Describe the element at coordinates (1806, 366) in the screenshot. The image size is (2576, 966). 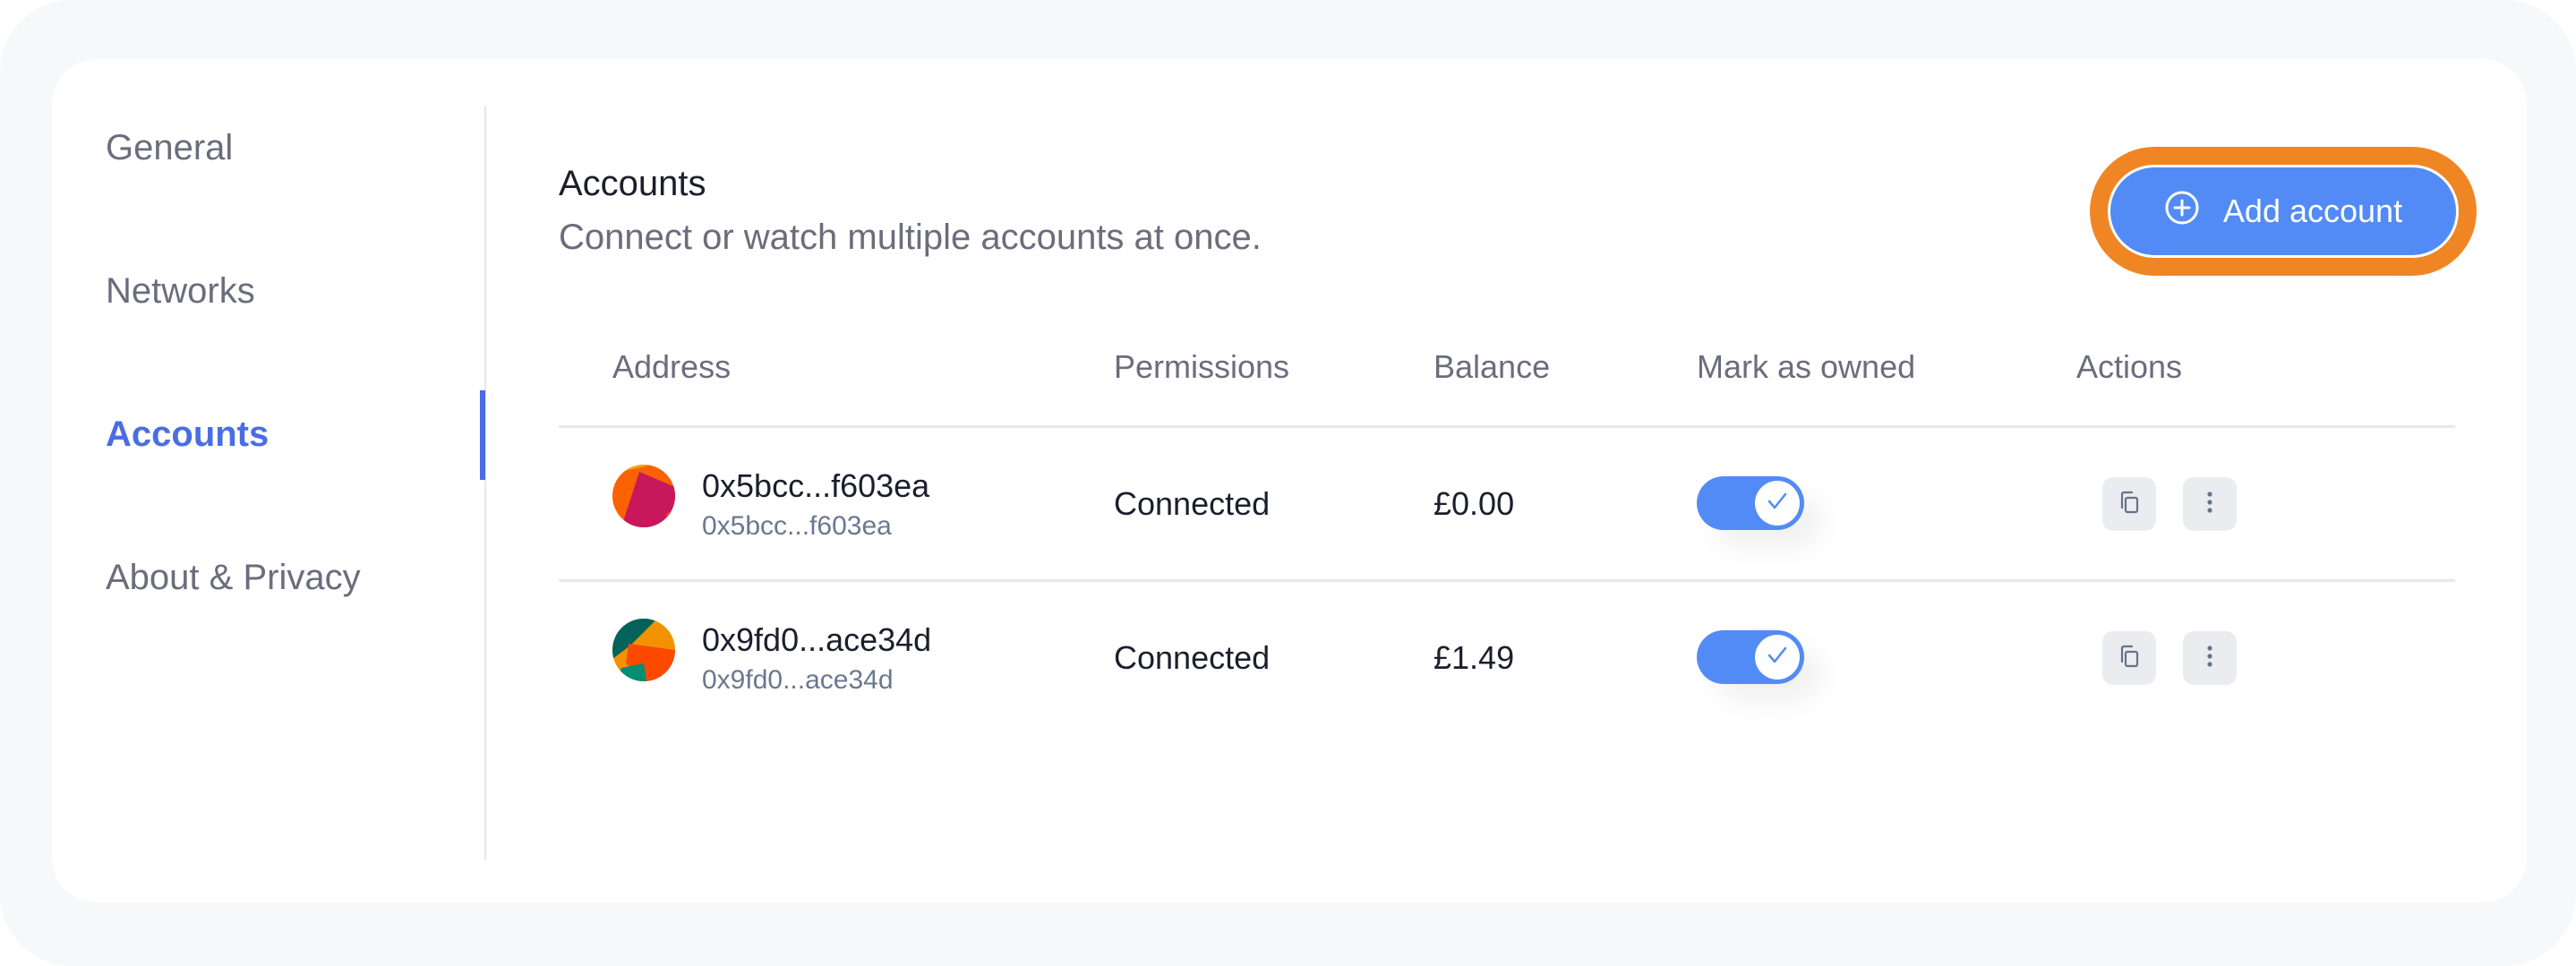
I see `column-header-mark-as-owned: Mark as owned` at that location.